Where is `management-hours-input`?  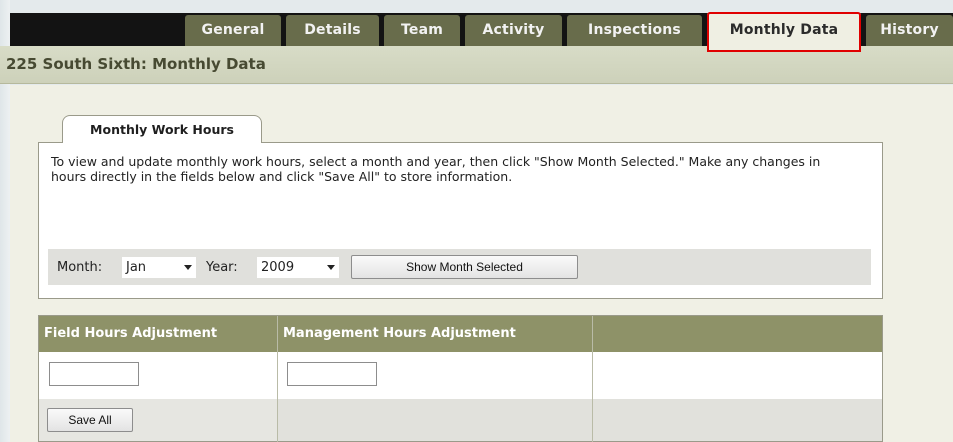
management-hours-input is located at coordinates (332, 374).